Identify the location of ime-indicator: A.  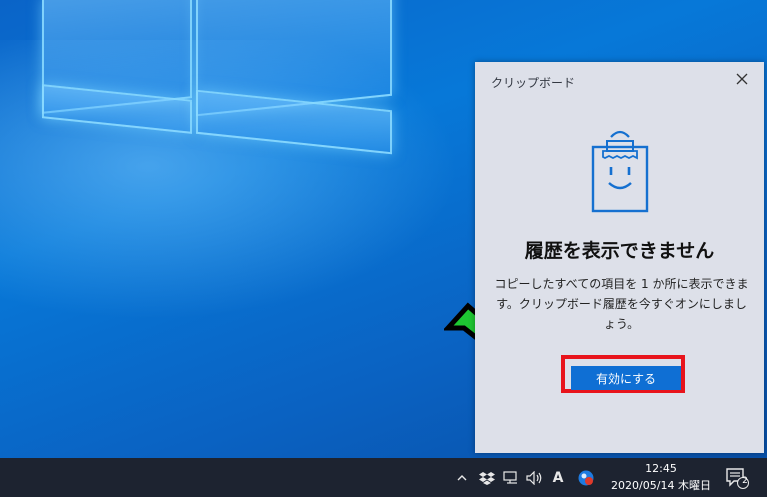
(558, 477).